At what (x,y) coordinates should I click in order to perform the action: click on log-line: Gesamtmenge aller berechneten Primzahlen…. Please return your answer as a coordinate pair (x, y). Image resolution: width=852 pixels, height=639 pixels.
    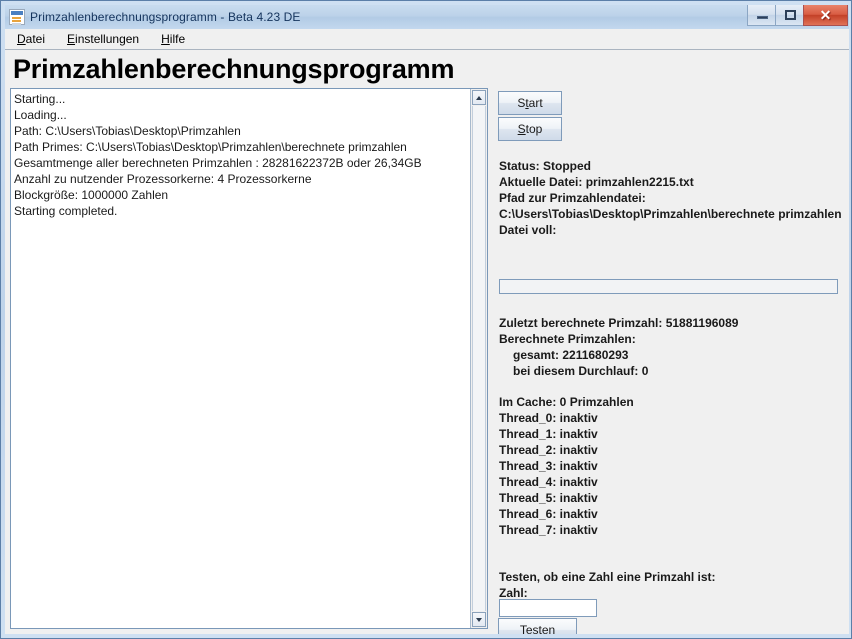
    Looking at the image, I should click on (218, 163).